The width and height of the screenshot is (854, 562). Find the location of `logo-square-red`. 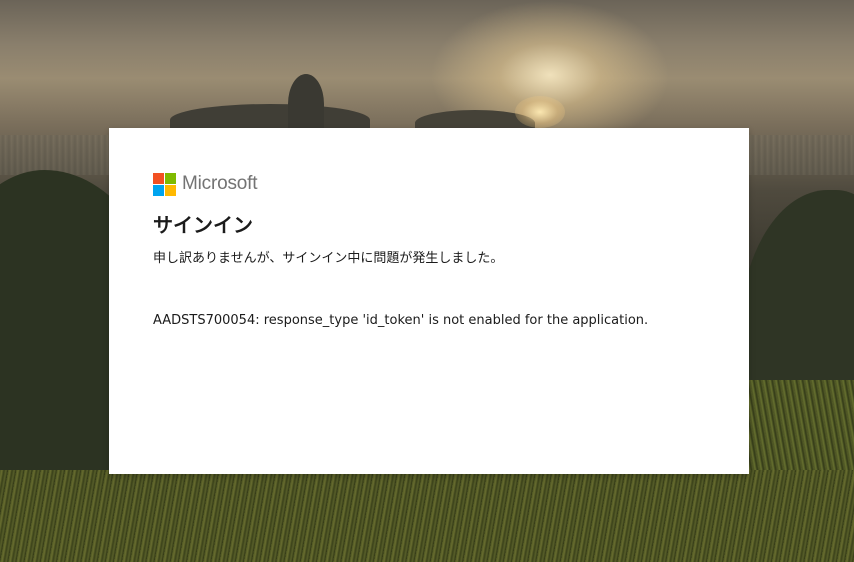

logo-square-red is located at coordinates (158, 178).